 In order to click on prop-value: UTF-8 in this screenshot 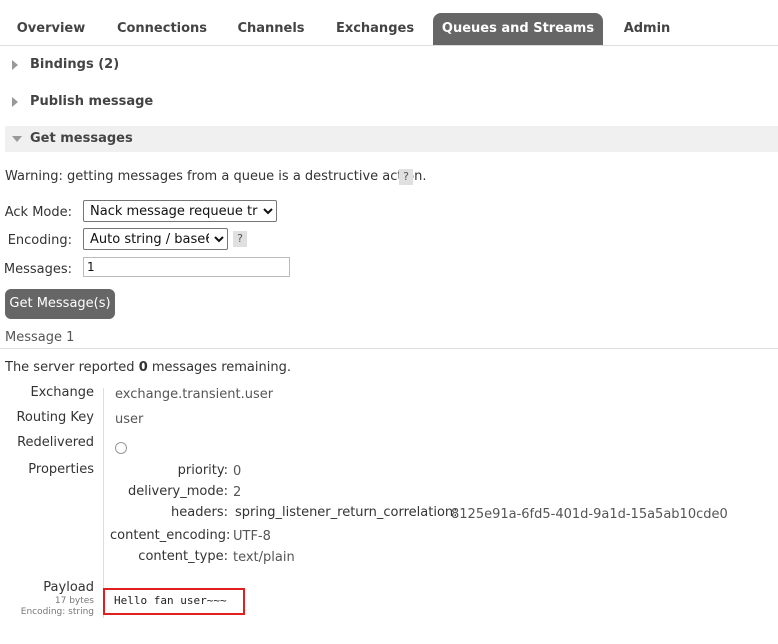, I will do `click(252, 536)`.